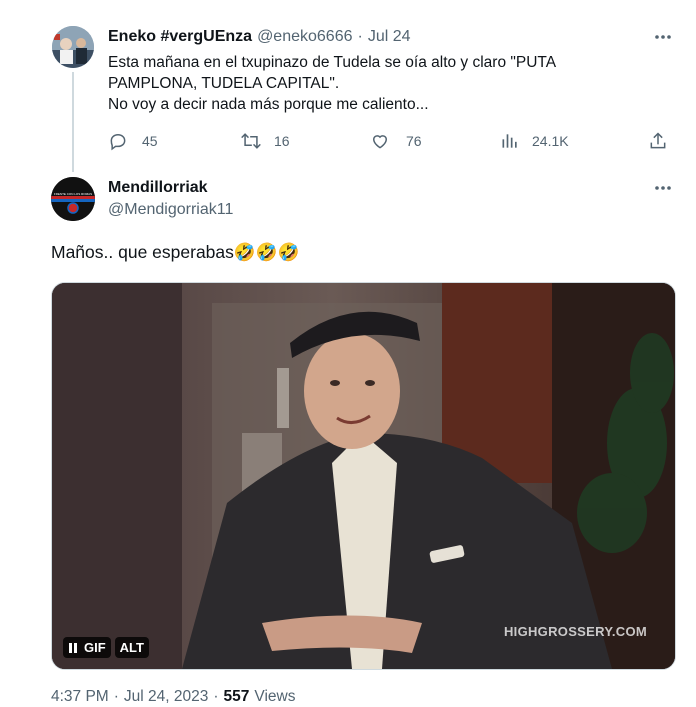  I want to click on tweet-header: Eneko #vergUEnza @eneko6666 · Jul 24, so click(259, 37).